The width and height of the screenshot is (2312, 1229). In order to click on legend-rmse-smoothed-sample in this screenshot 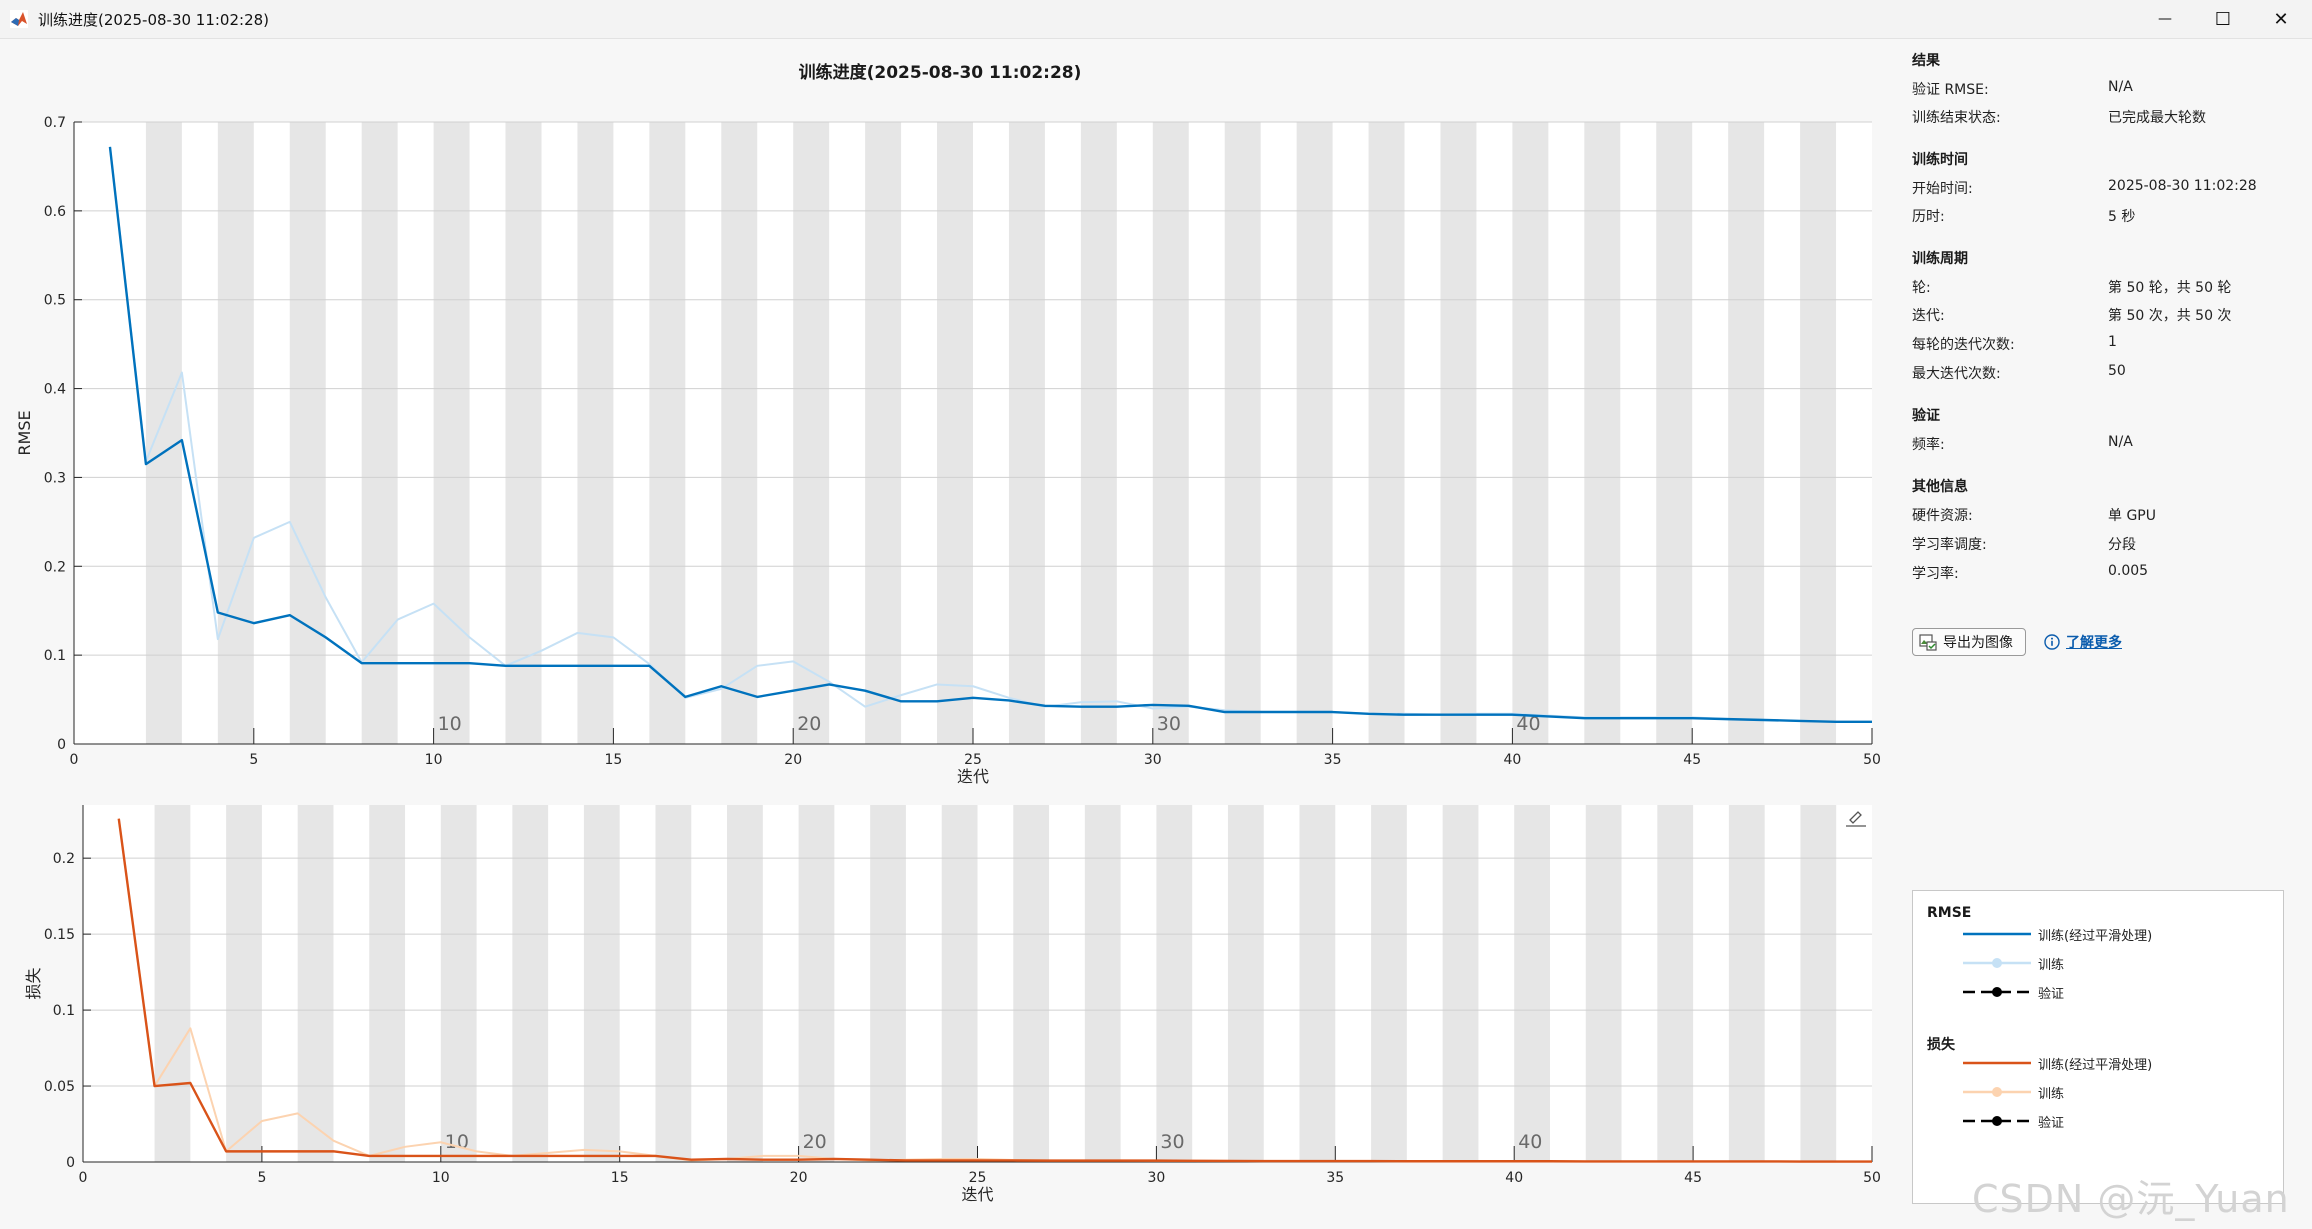, I will do `click(1997, 934)`.